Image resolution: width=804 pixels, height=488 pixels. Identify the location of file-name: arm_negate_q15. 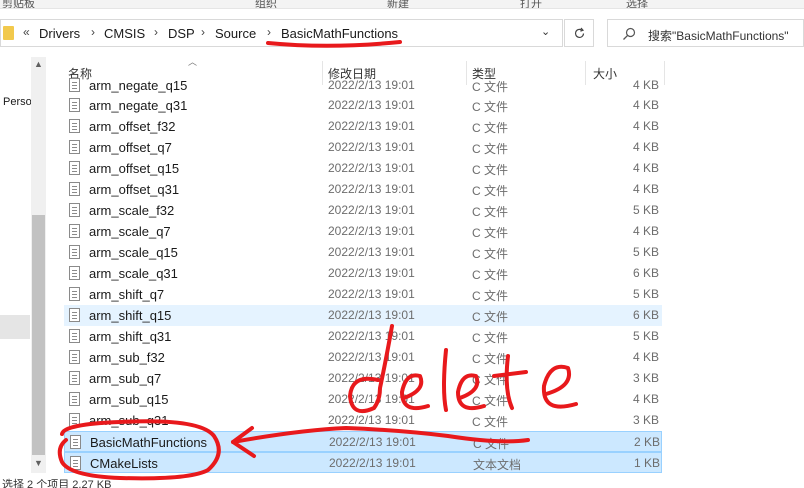
(138, 85).